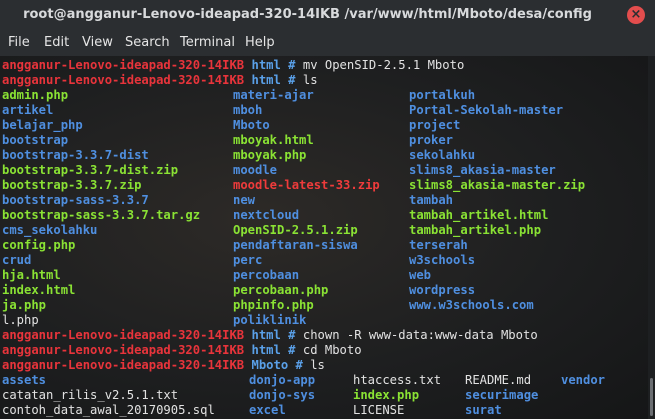  What do you see at coordinates (282, 380) in the screenshot?
I see `ls-entry: donjo-app` at bounding box center [282, 380].